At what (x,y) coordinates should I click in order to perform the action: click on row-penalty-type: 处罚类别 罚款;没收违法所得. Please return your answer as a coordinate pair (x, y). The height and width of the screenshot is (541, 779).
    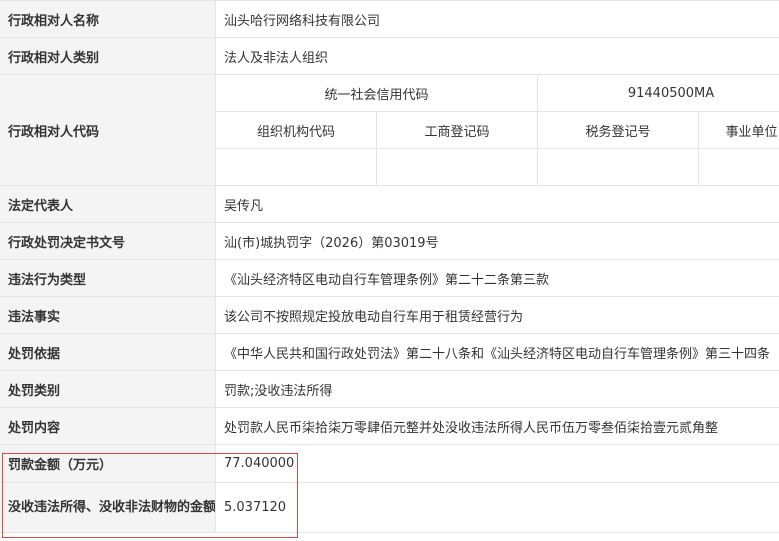
    Looking at the image, I should click on (389, 389).